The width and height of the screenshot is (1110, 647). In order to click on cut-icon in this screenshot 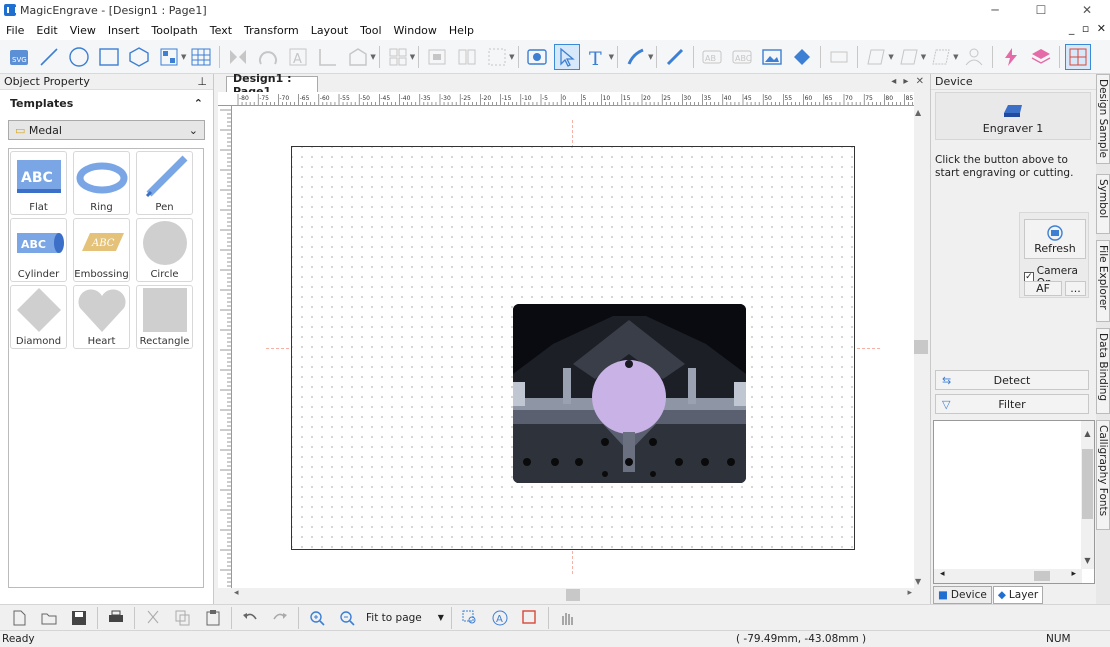, I will do `click(153, 618)`.